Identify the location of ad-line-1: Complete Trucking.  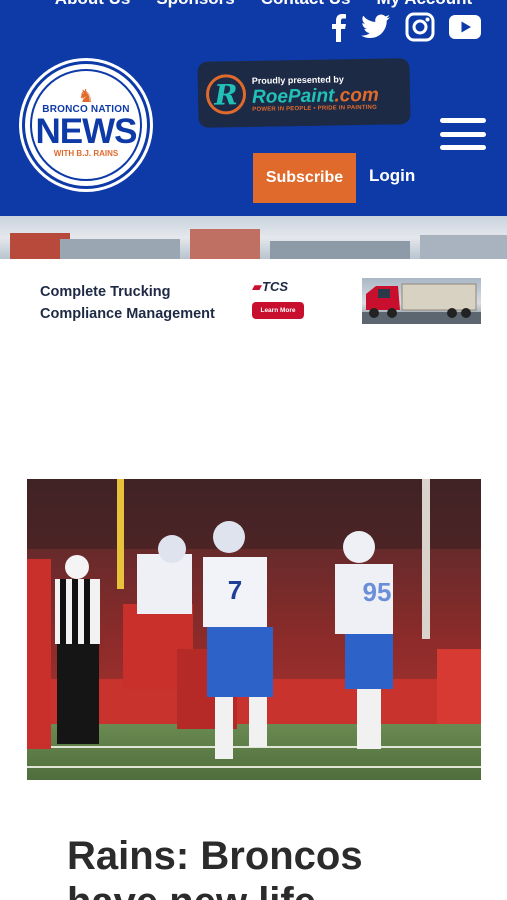
(105, 292).